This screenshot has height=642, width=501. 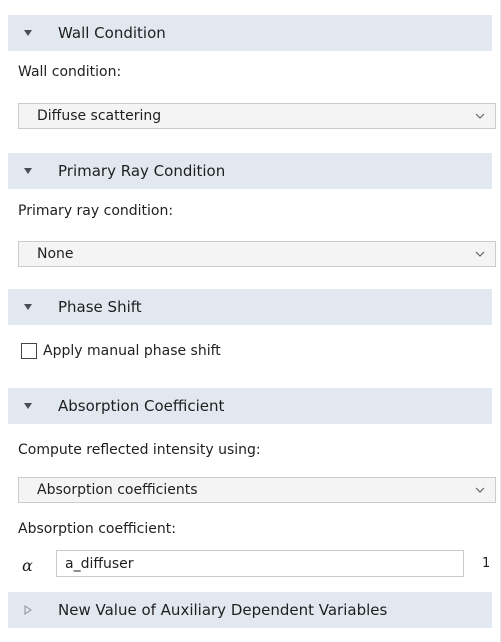 What do you see at coordinates (141, 406) in the screenshot?
I see `section-title: Absorption Coefficient` at bounding box center [141, 406].